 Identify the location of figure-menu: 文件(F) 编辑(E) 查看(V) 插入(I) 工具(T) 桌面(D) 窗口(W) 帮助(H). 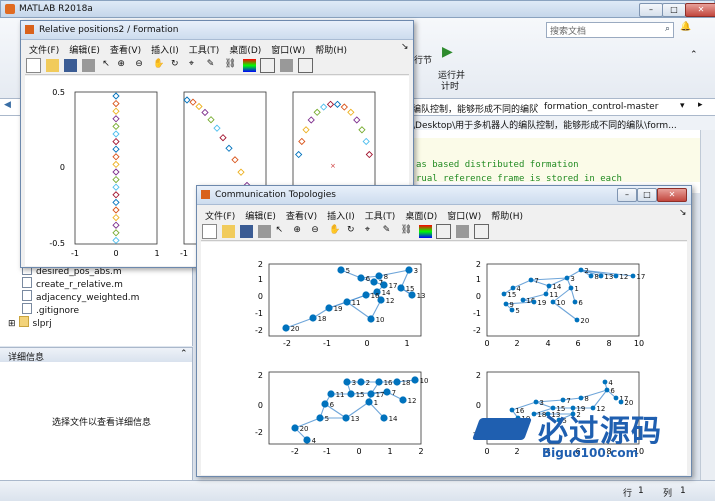
(369, 215).